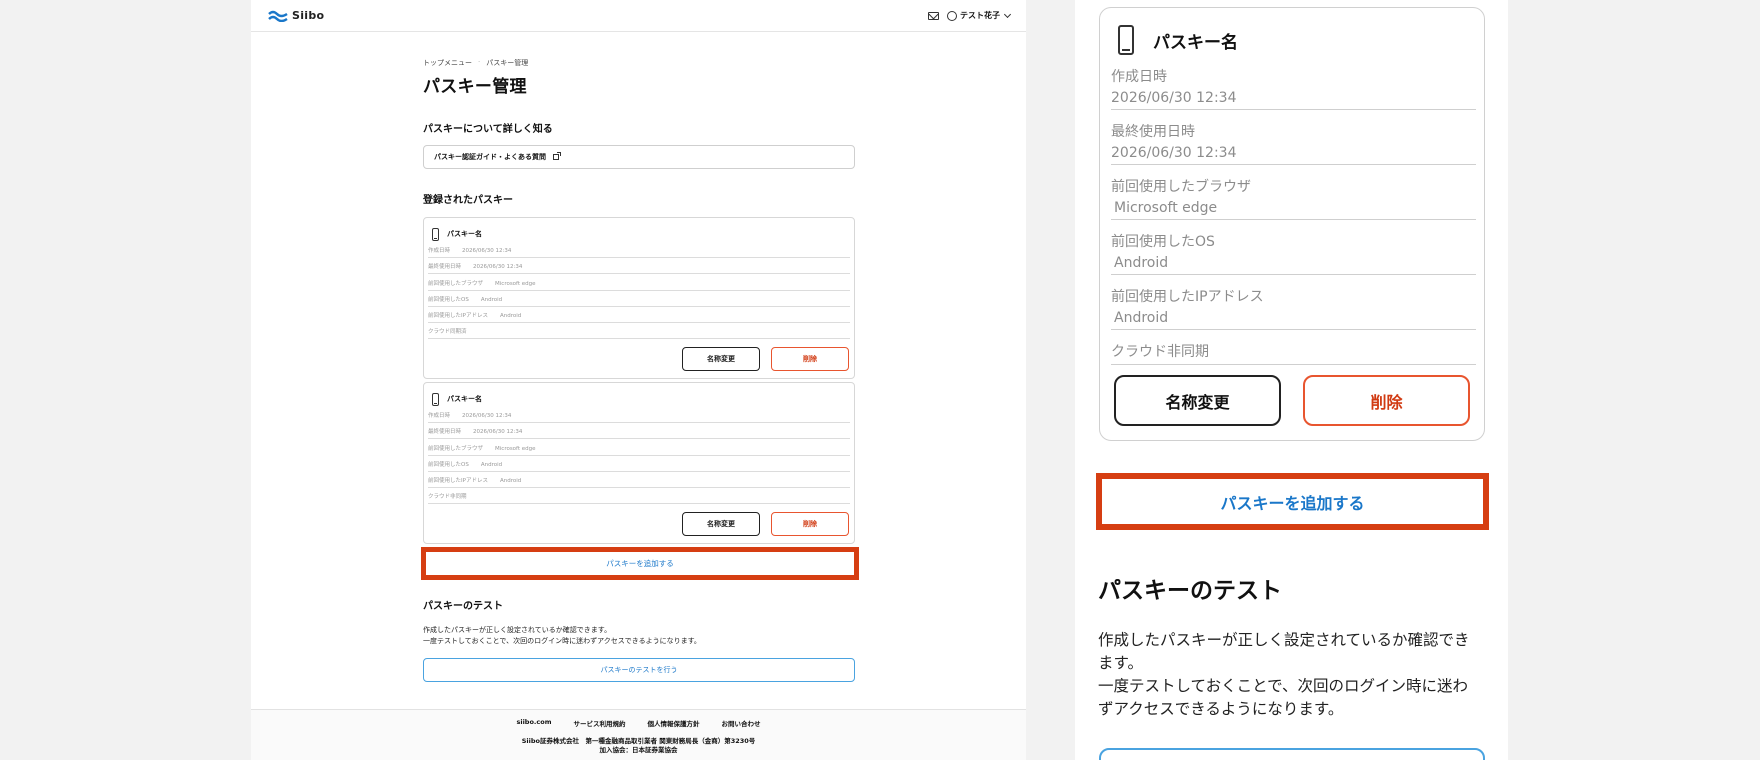 This screenshot has width=1760, height=760. What do you see at coordinates (507, 63) in the screenshot?
I see `breadcrumb-current: パスキー管理` at bounding box center [507, 63].